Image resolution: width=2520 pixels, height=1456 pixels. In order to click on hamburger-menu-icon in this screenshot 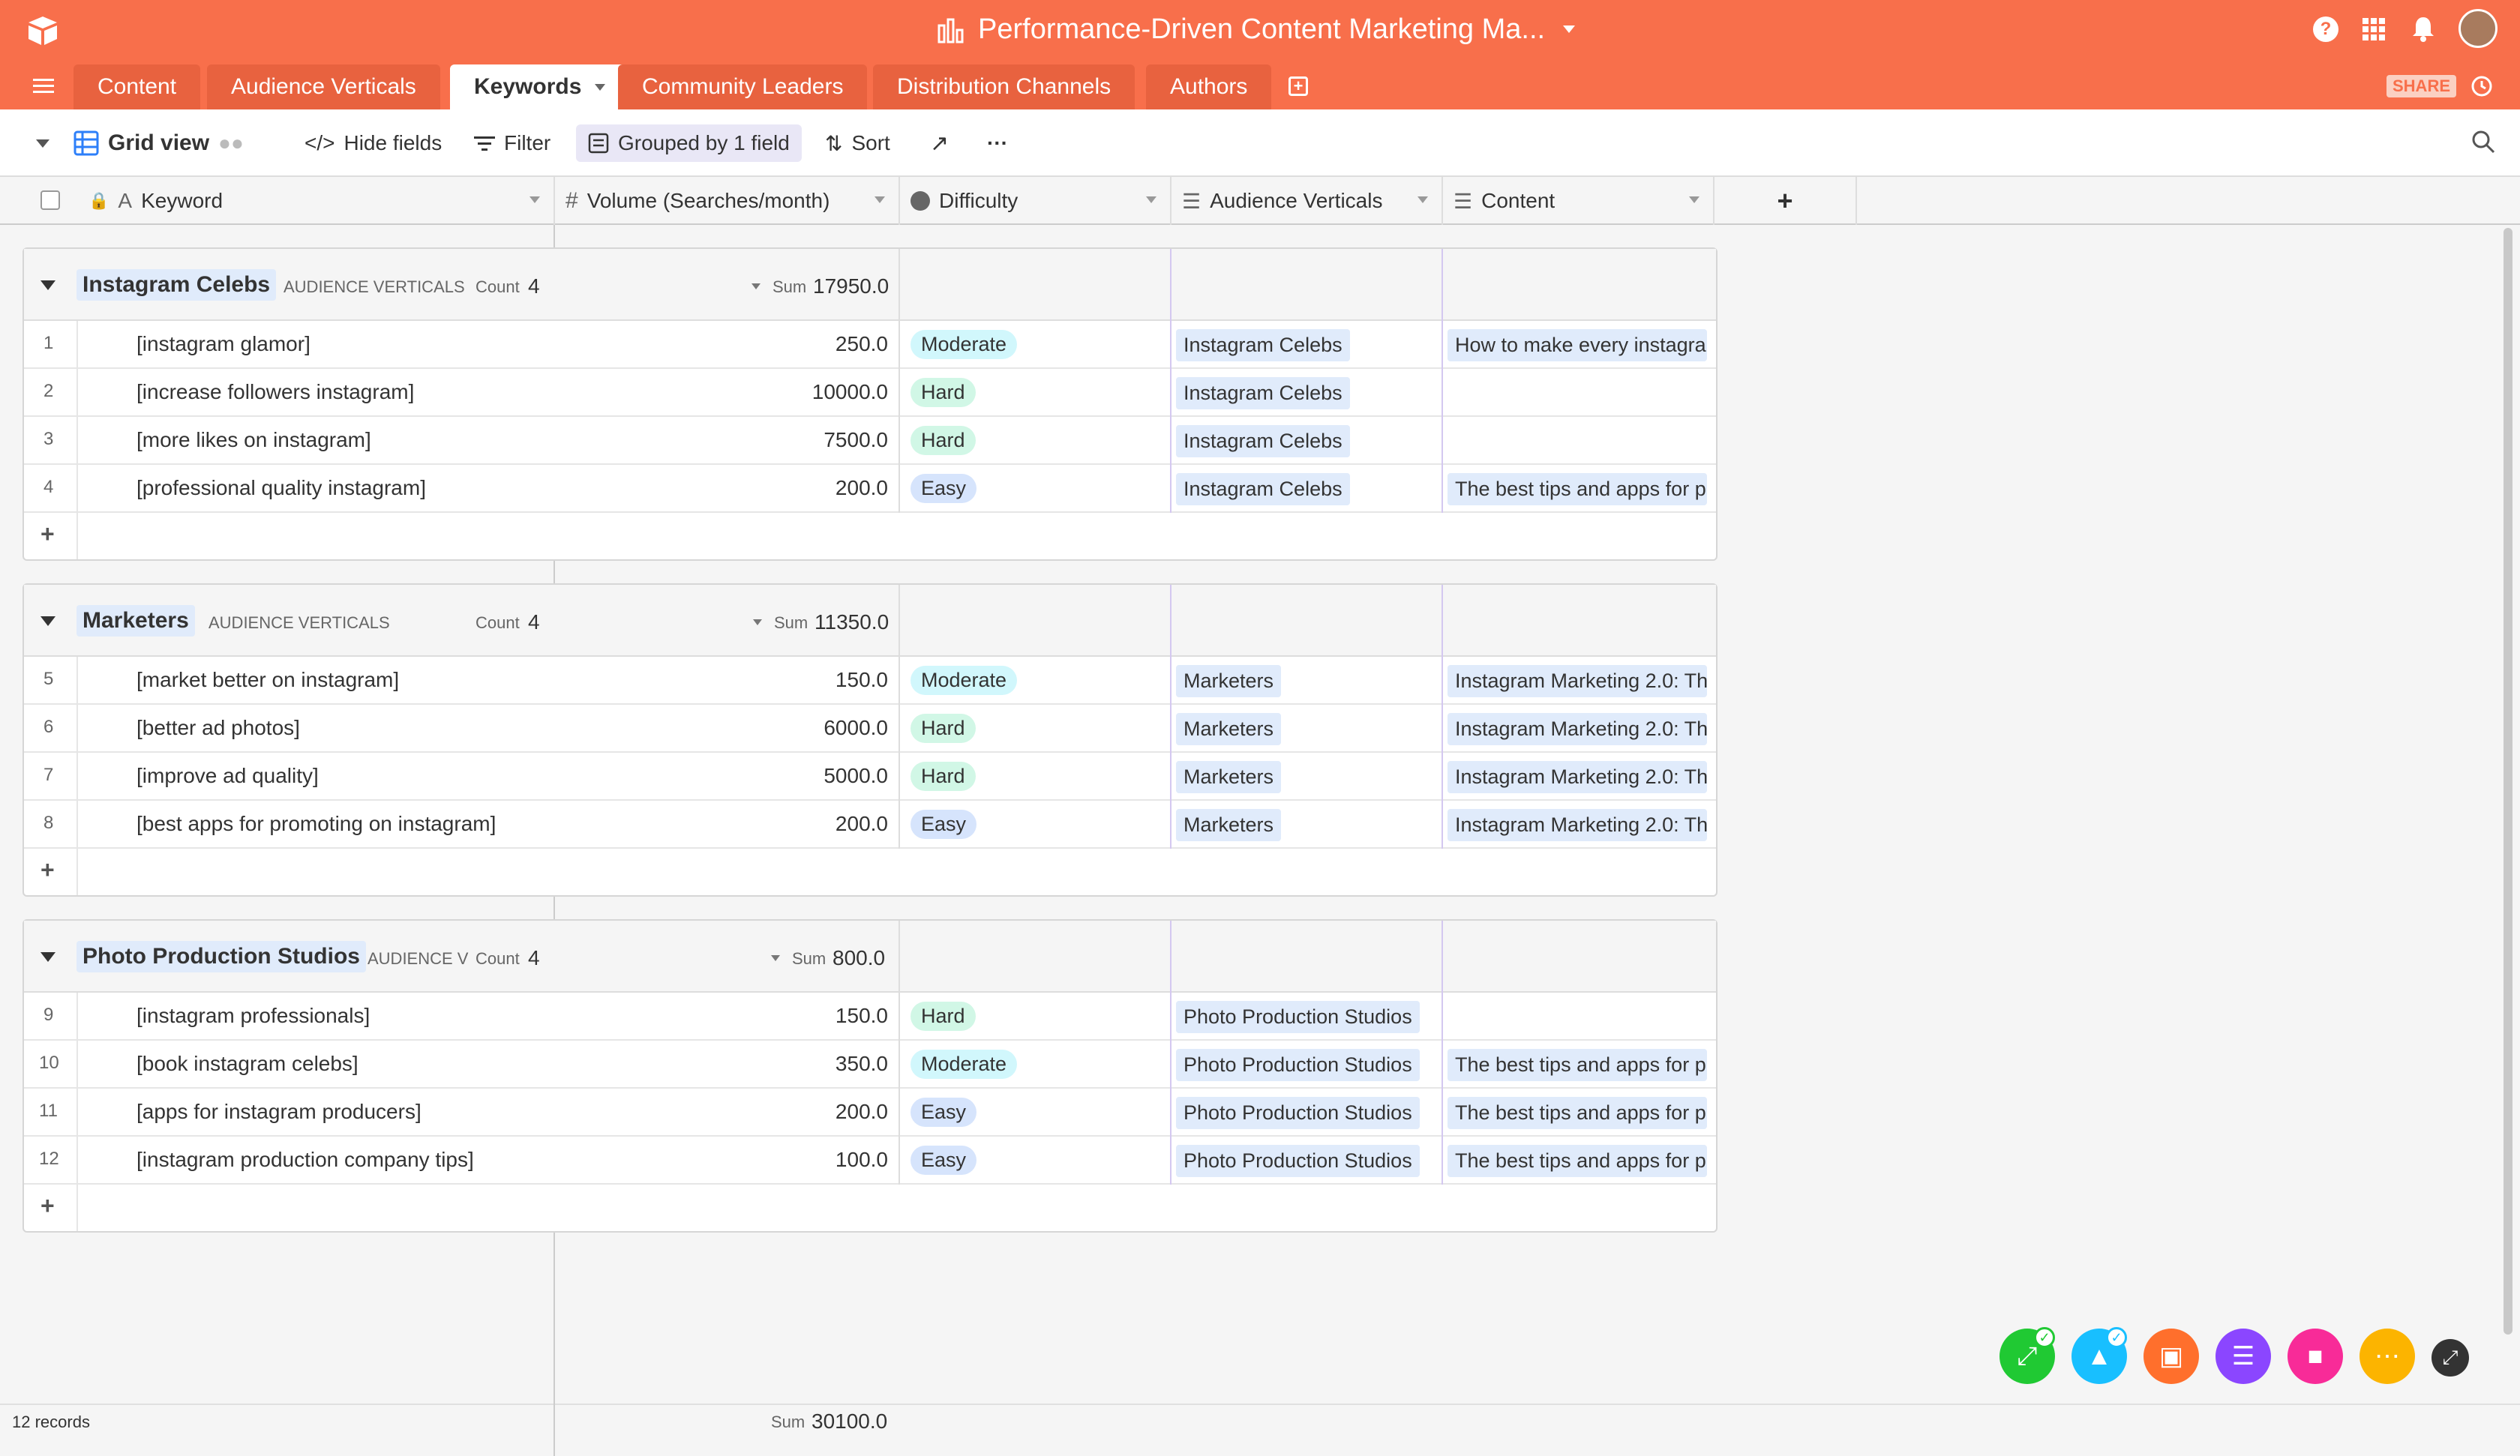, I will do `click(43, 86)`.